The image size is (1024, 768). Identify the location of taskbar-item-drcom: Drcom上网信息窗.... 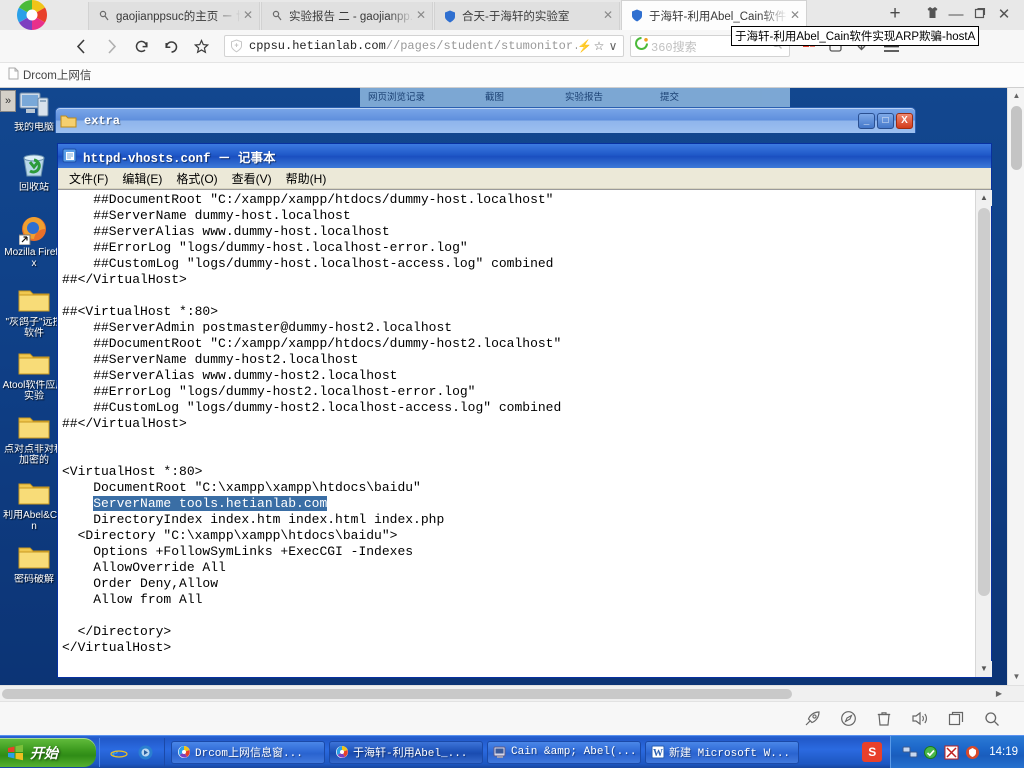
(248, 752).